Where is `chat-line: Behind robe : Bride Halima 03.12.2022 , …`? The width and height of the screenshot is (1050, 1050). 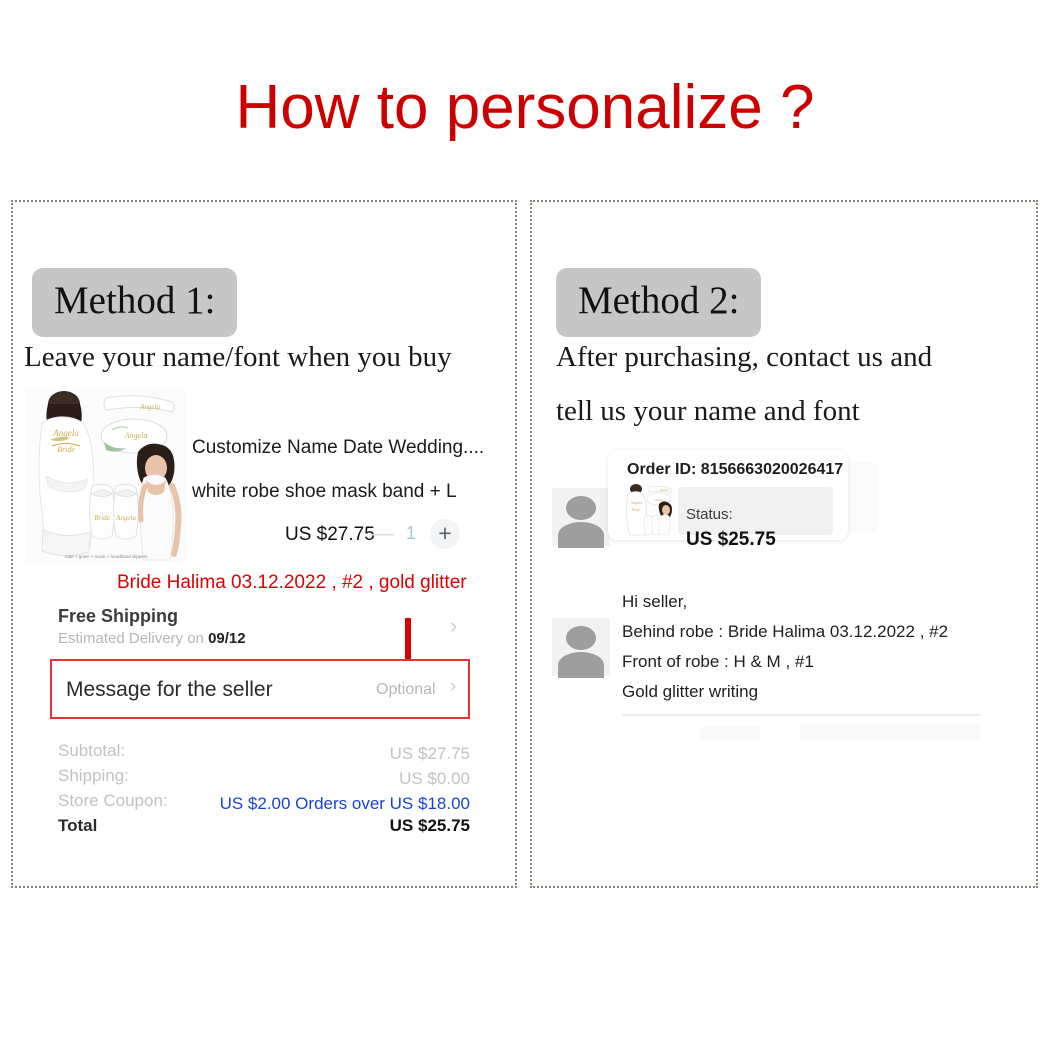 chat-line: Behind robe : Bride Halima 03.12.2022 , … is located at coordinates (785, 631).